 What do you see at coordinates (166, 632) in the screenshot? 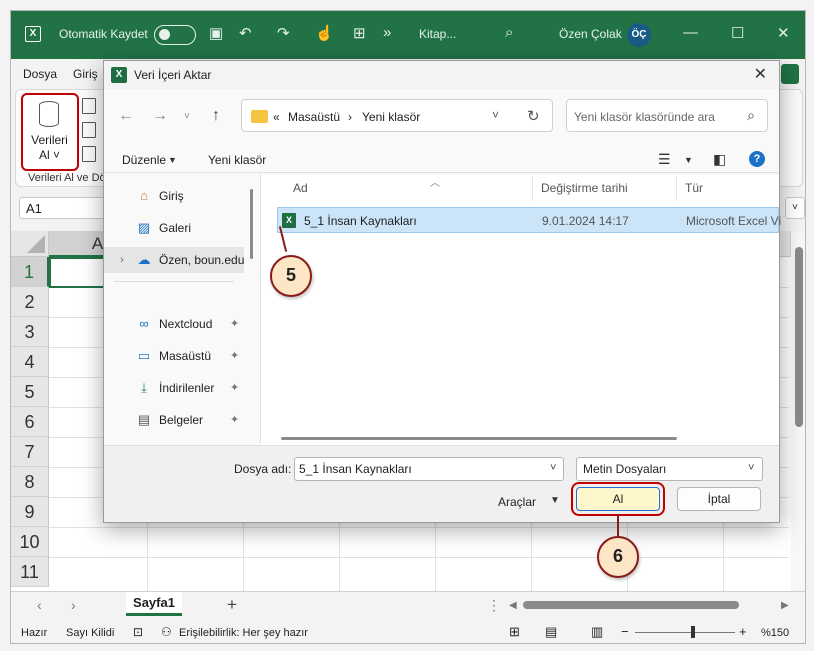
I see `accessibility-icon: ⚇` at bounding box center [166, 632].